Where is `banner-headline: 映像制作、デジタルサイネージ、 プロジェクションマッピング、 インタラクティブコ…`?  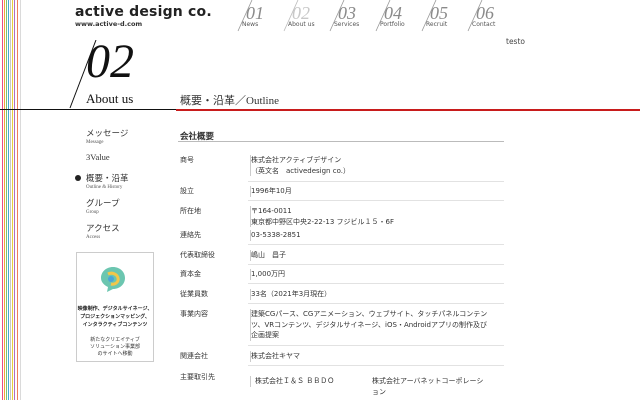
banner-headline: 映像制作、デジタルサイネージ、 プロジェクションマッピング、 インタラクティブコ… is located at coordinates (115, 317).